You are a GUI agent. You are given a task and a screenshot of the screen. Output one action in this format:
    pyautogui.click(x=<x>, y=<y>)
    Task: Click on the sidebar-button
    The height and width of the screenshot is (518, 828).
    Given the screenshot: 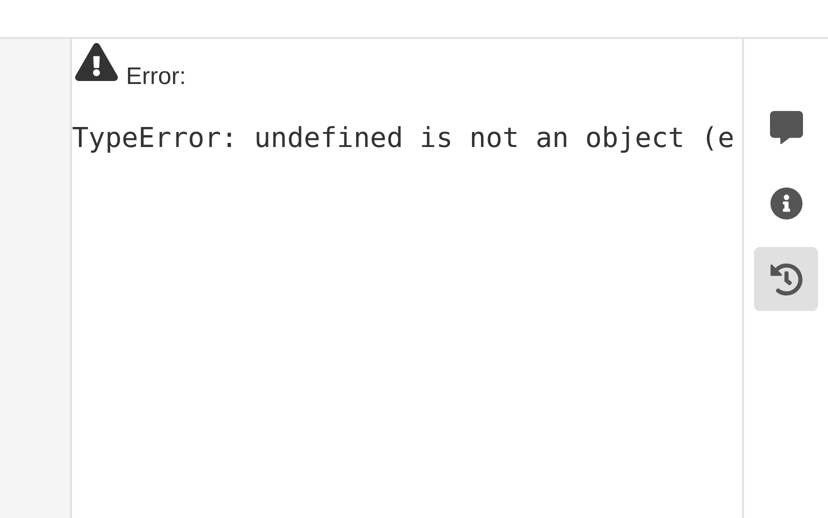 What is the action you would take?
    pyautogui.click(x=786, y=279)
    